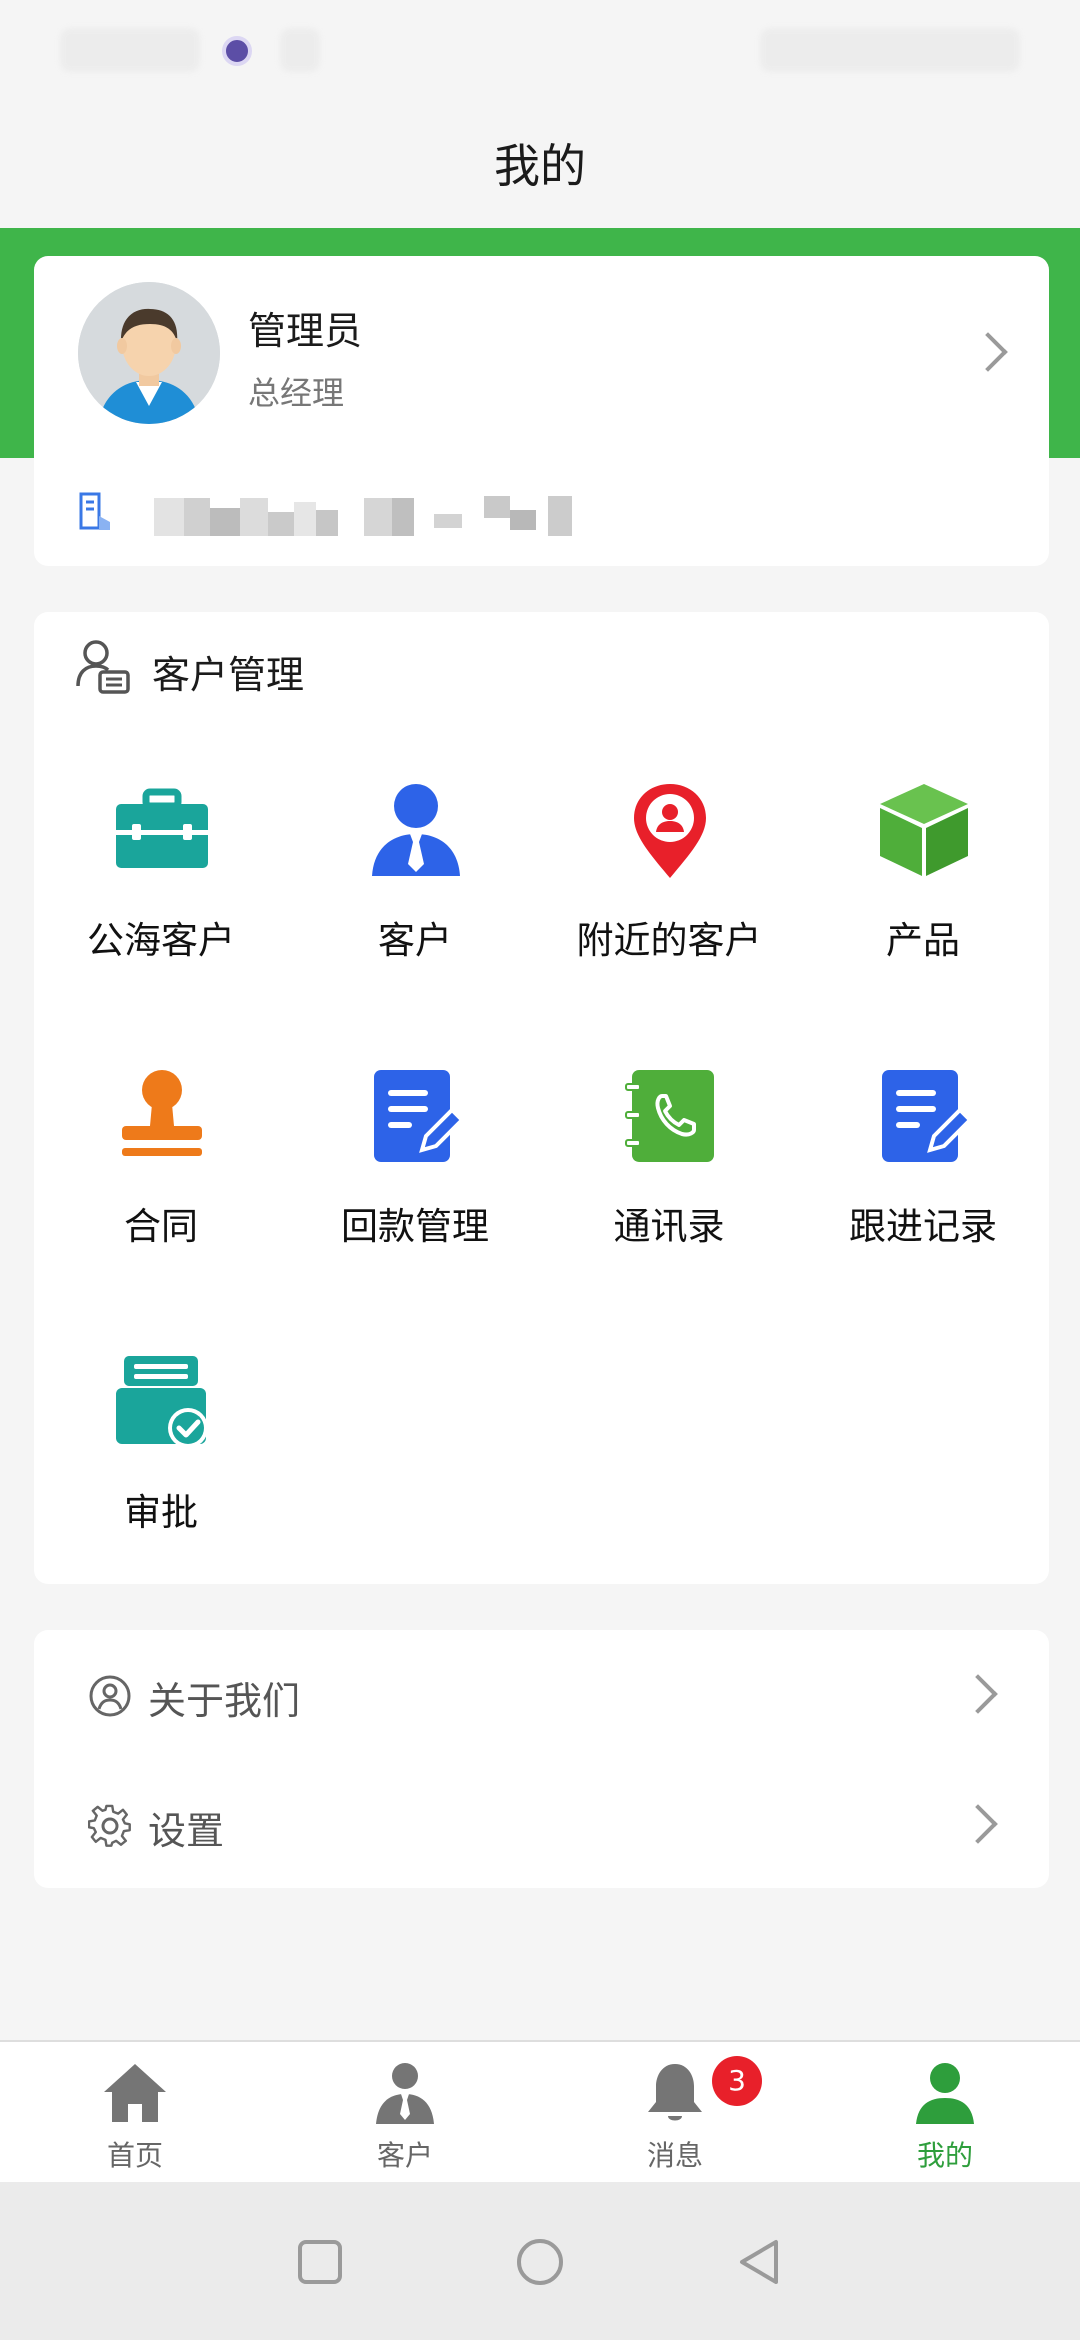  What do you see at coordinates (540, 55) in the screenshot?
I see `status-bar` at bounding box center [540, 55].